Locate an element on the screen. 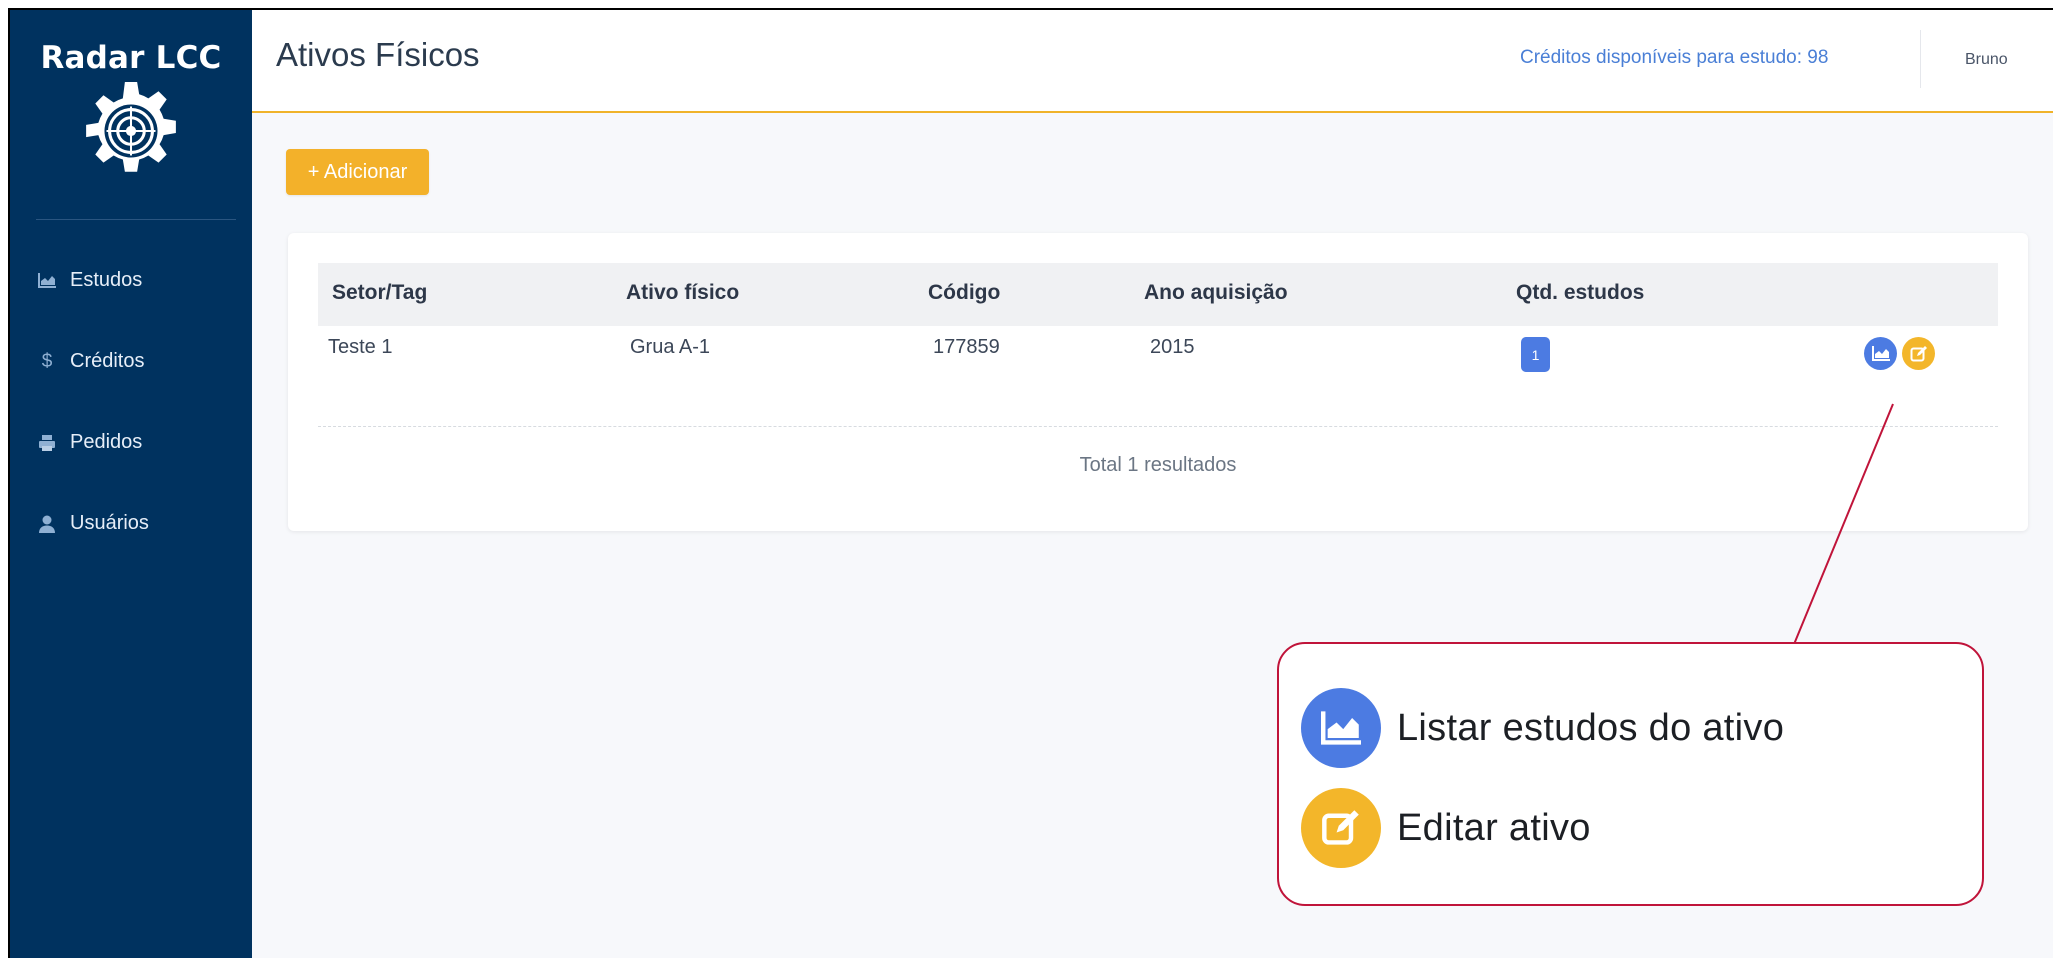 The width and height of the screenshot is (2053, 958). user-menu: Bruno is located at coordinates (1986, 60).